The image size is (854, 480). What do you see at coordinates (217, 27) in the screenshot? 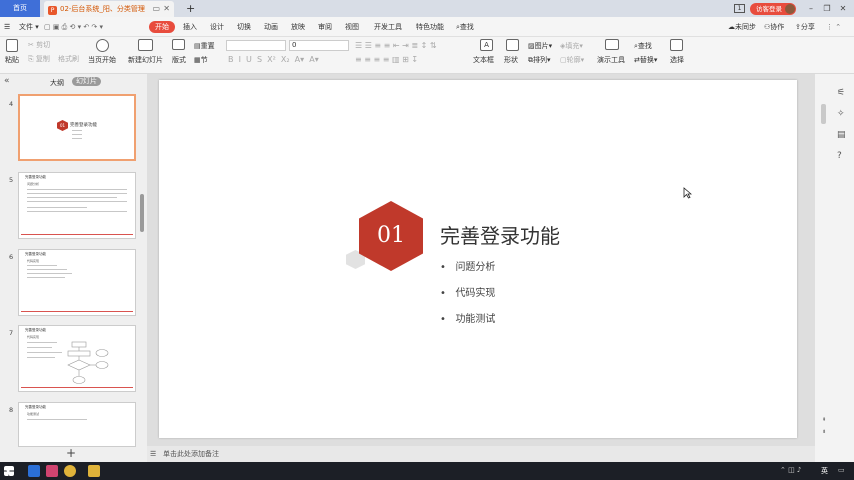
I see `tab-design: 设计` at bounding box center [217, 27].